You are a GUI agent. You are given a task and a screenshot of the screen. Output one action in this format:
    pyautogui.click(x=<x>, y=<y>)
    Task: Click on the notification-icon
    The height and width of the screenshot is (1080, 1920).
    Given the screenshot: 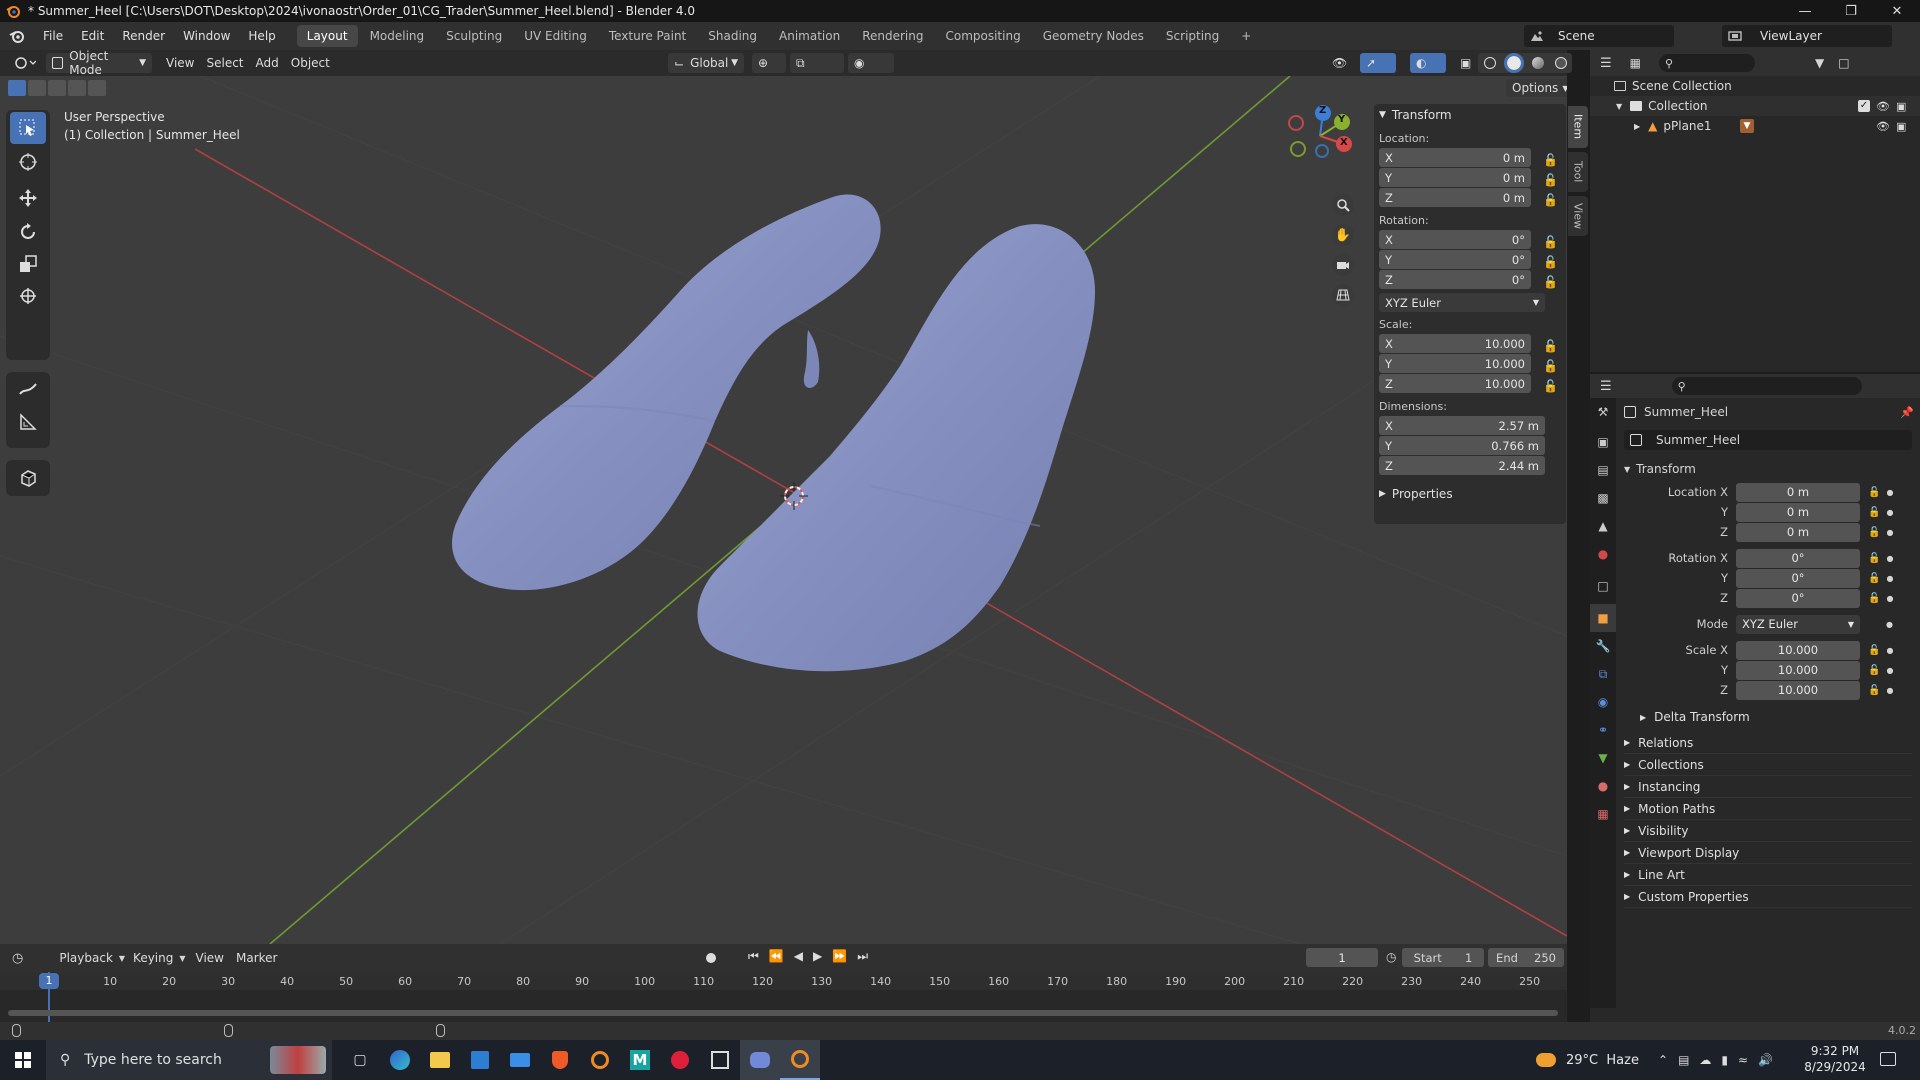 What is the action you would take?
    pyautogui.click(x=1888, y=1059)
    